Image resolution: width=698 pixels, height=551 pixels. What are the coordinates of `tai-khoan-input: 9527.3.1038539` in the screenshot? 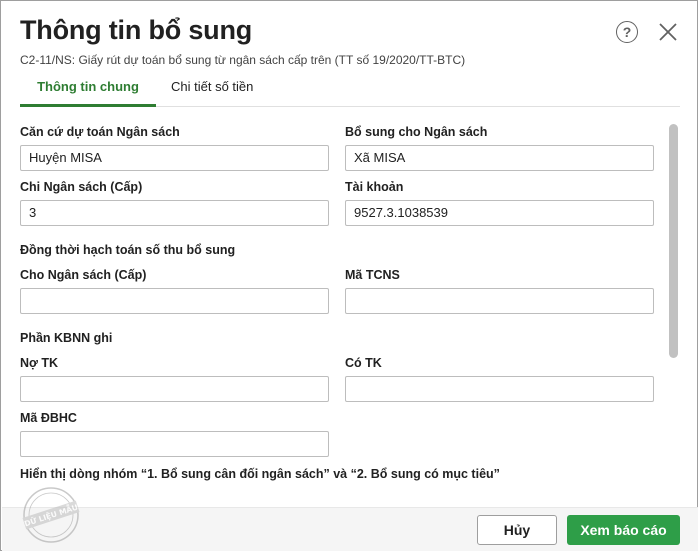 It's located at (499, 213).